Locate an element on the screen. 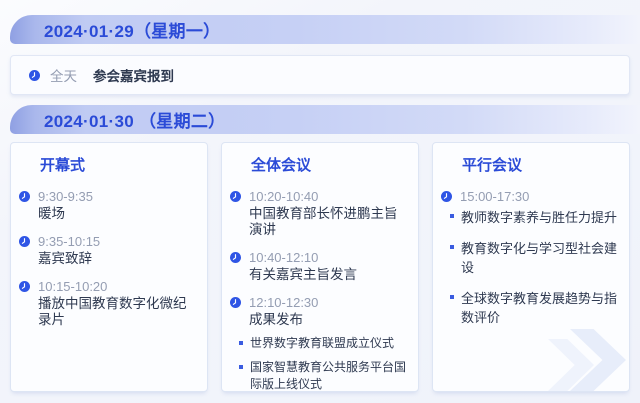  day-header-monday: 2024·01·29（星期一） is located at coordinates (325, 29).